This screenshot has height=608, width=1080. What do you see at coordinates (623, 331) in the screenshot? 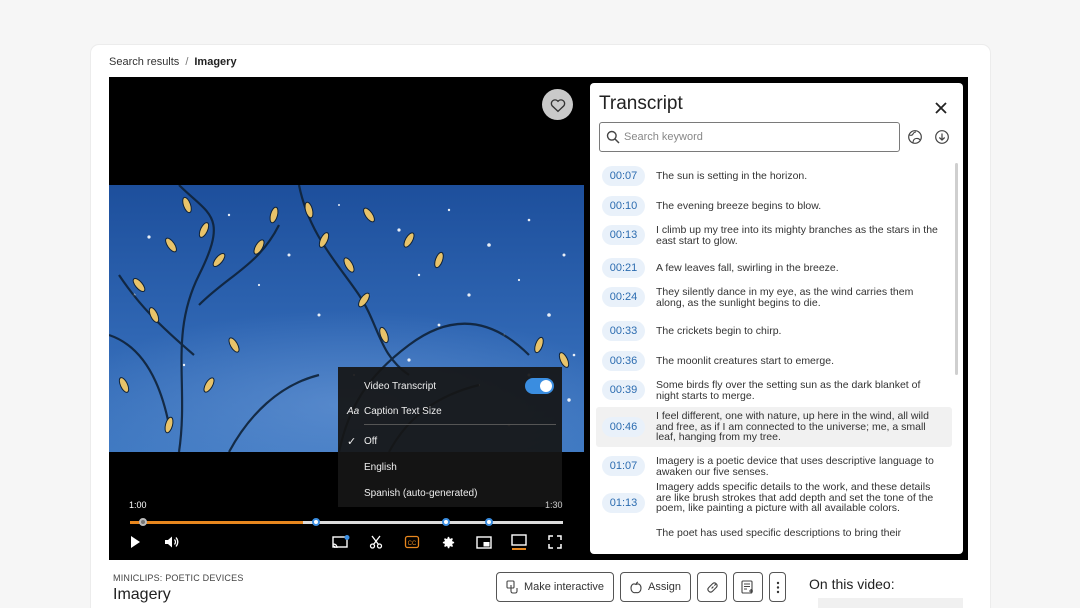
I see `transcript-timestamp: 00:33` at bounding box center [623, 331].